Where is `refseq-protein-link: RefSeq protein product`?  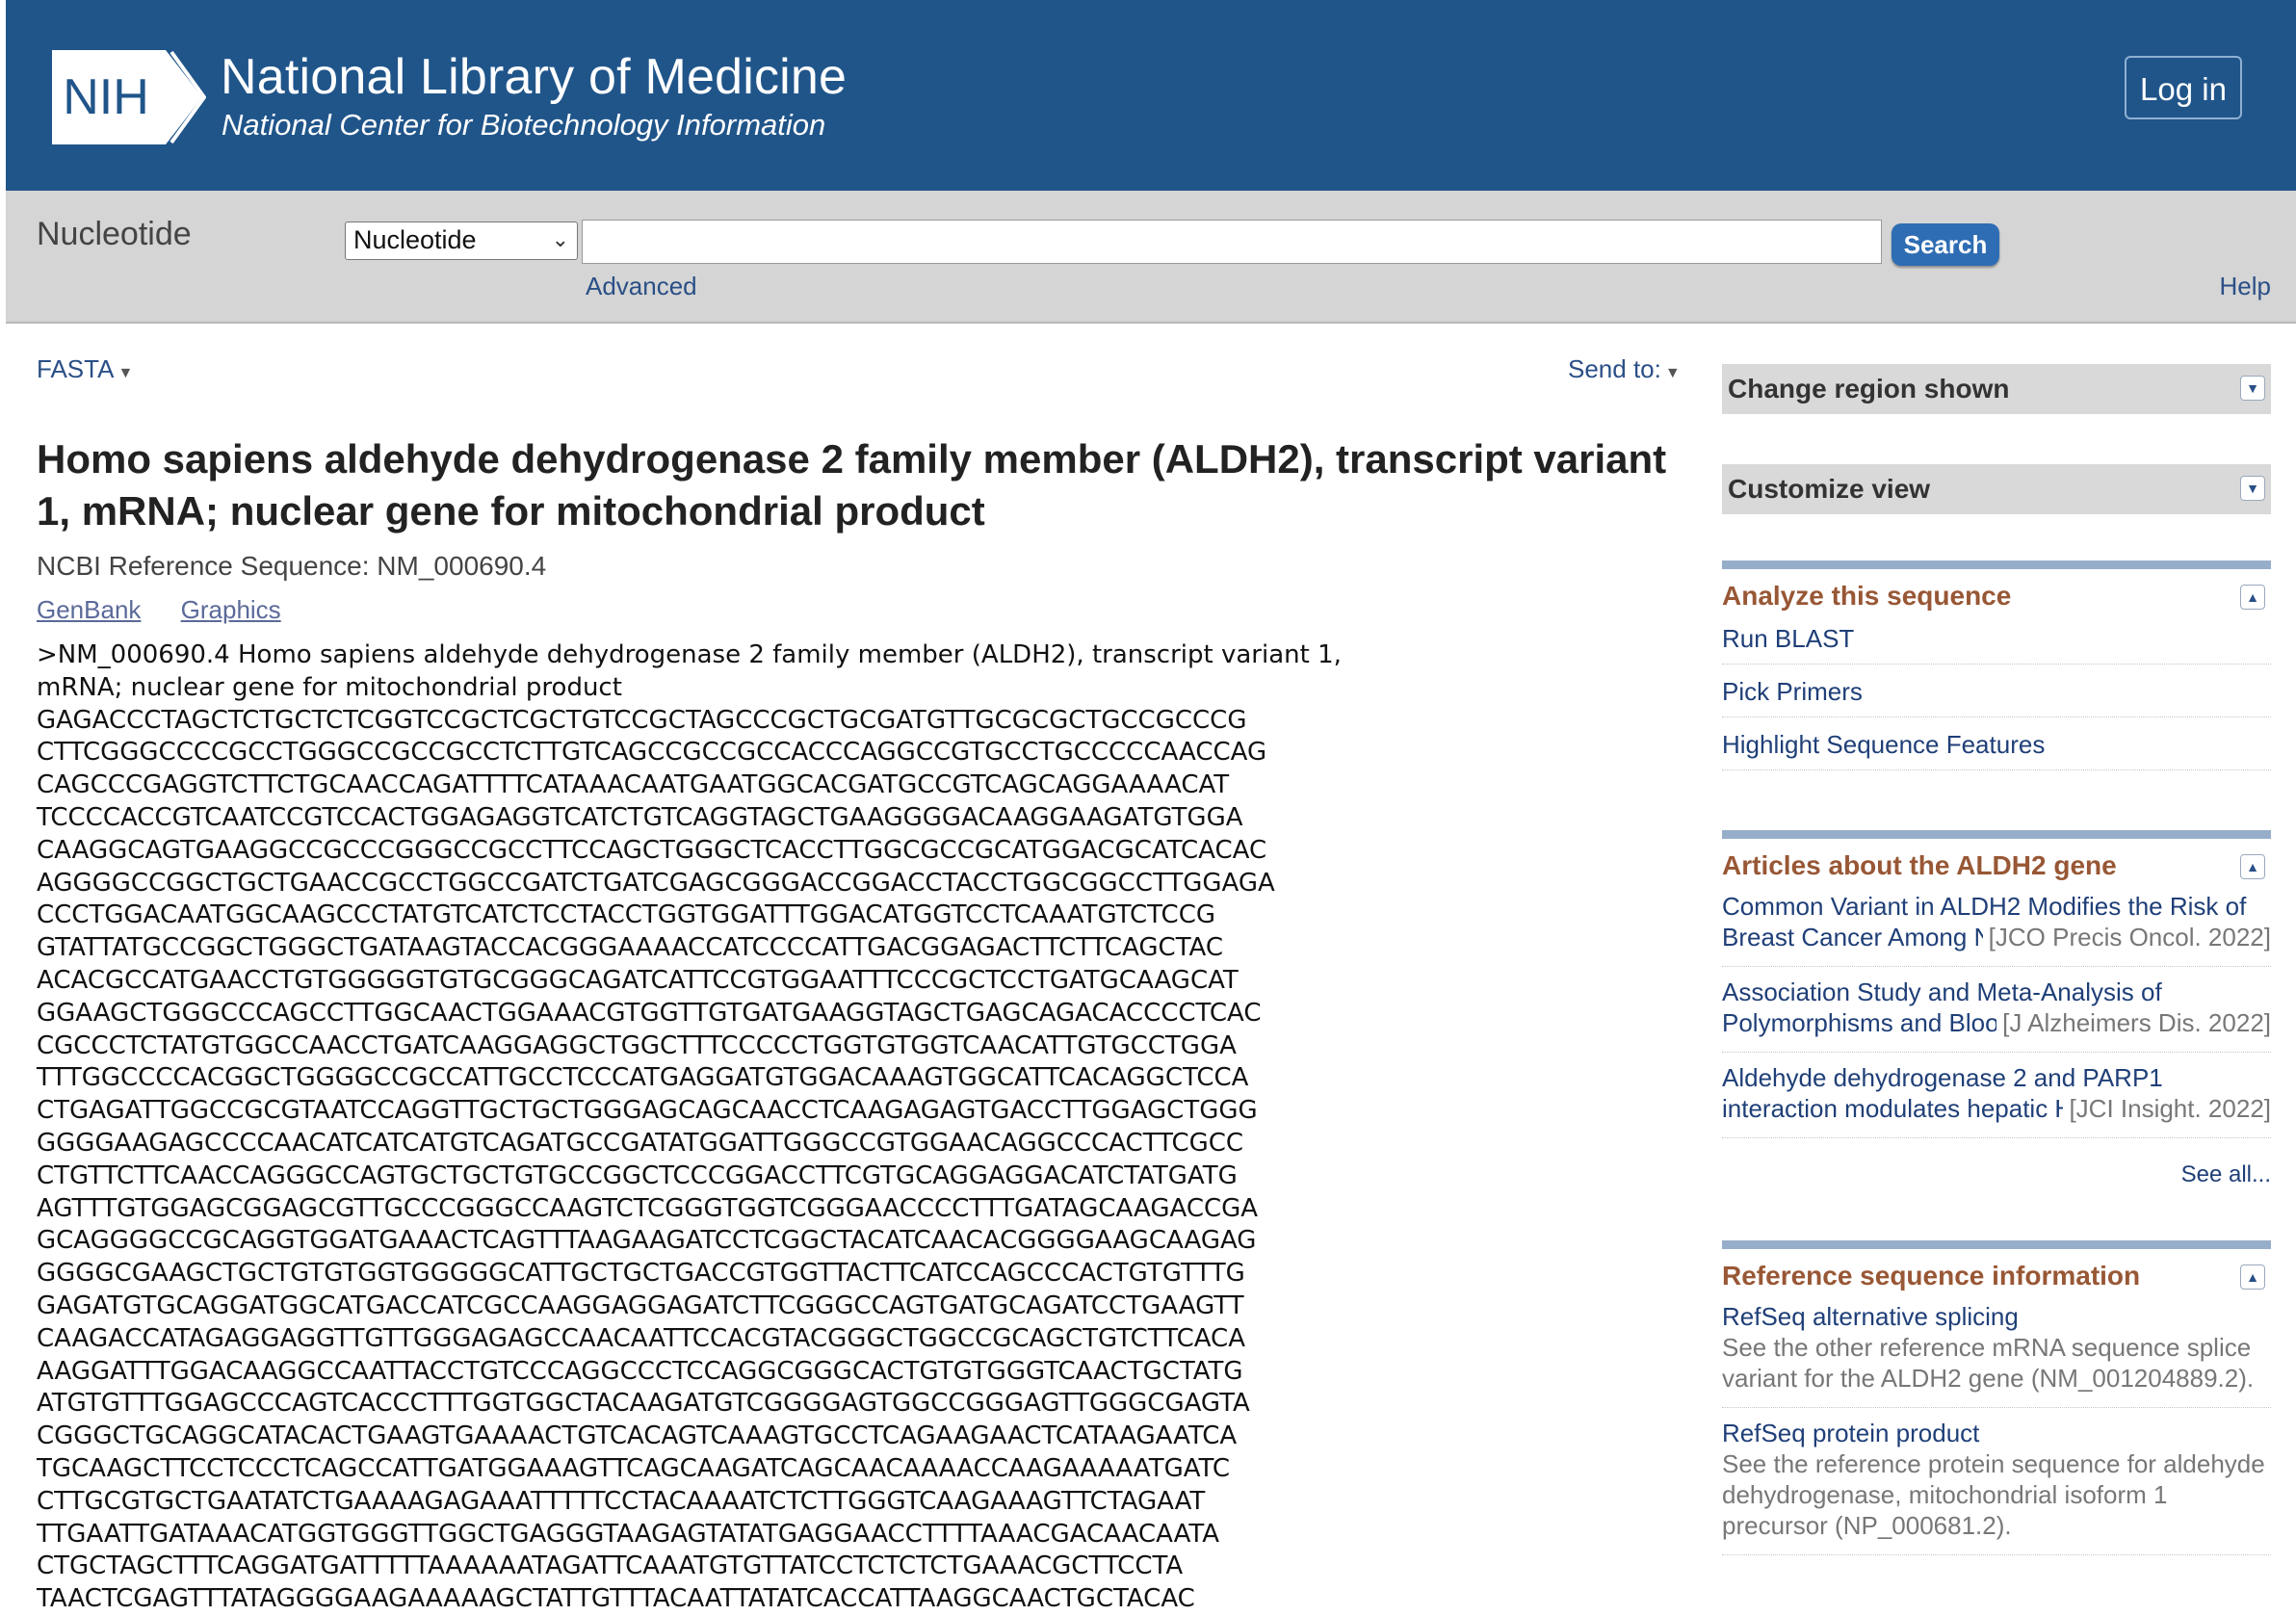
refseq-protein-link: RefSeq protein product is located at coordinates (1996, 1433).